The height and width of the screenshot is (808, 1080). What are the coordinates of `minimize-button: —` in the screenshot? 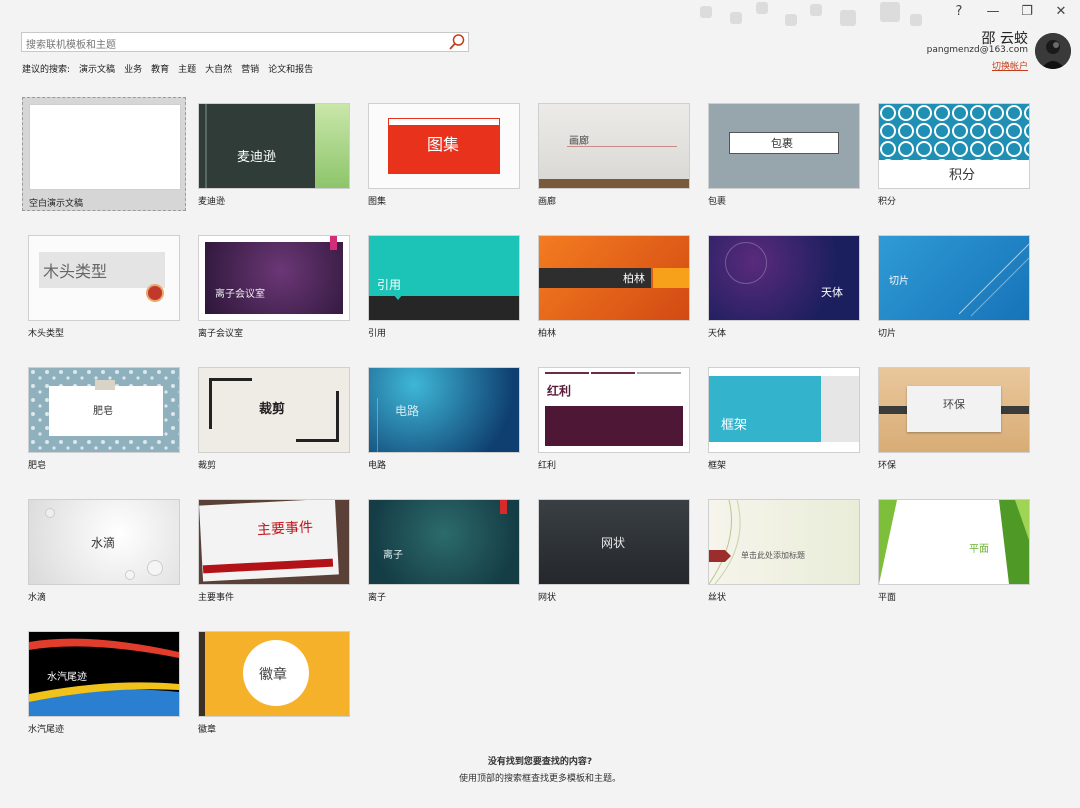 It's located at (993, 11).